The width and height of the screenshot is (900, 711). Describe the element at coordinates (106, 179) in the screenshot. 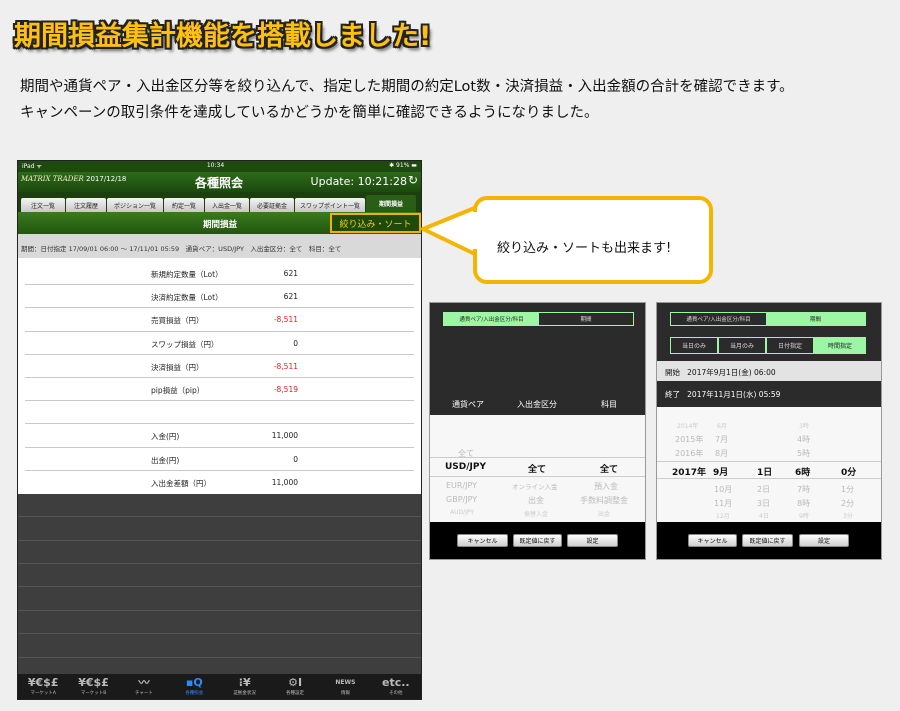

I see `header-date: 2017/12/18` at that location.